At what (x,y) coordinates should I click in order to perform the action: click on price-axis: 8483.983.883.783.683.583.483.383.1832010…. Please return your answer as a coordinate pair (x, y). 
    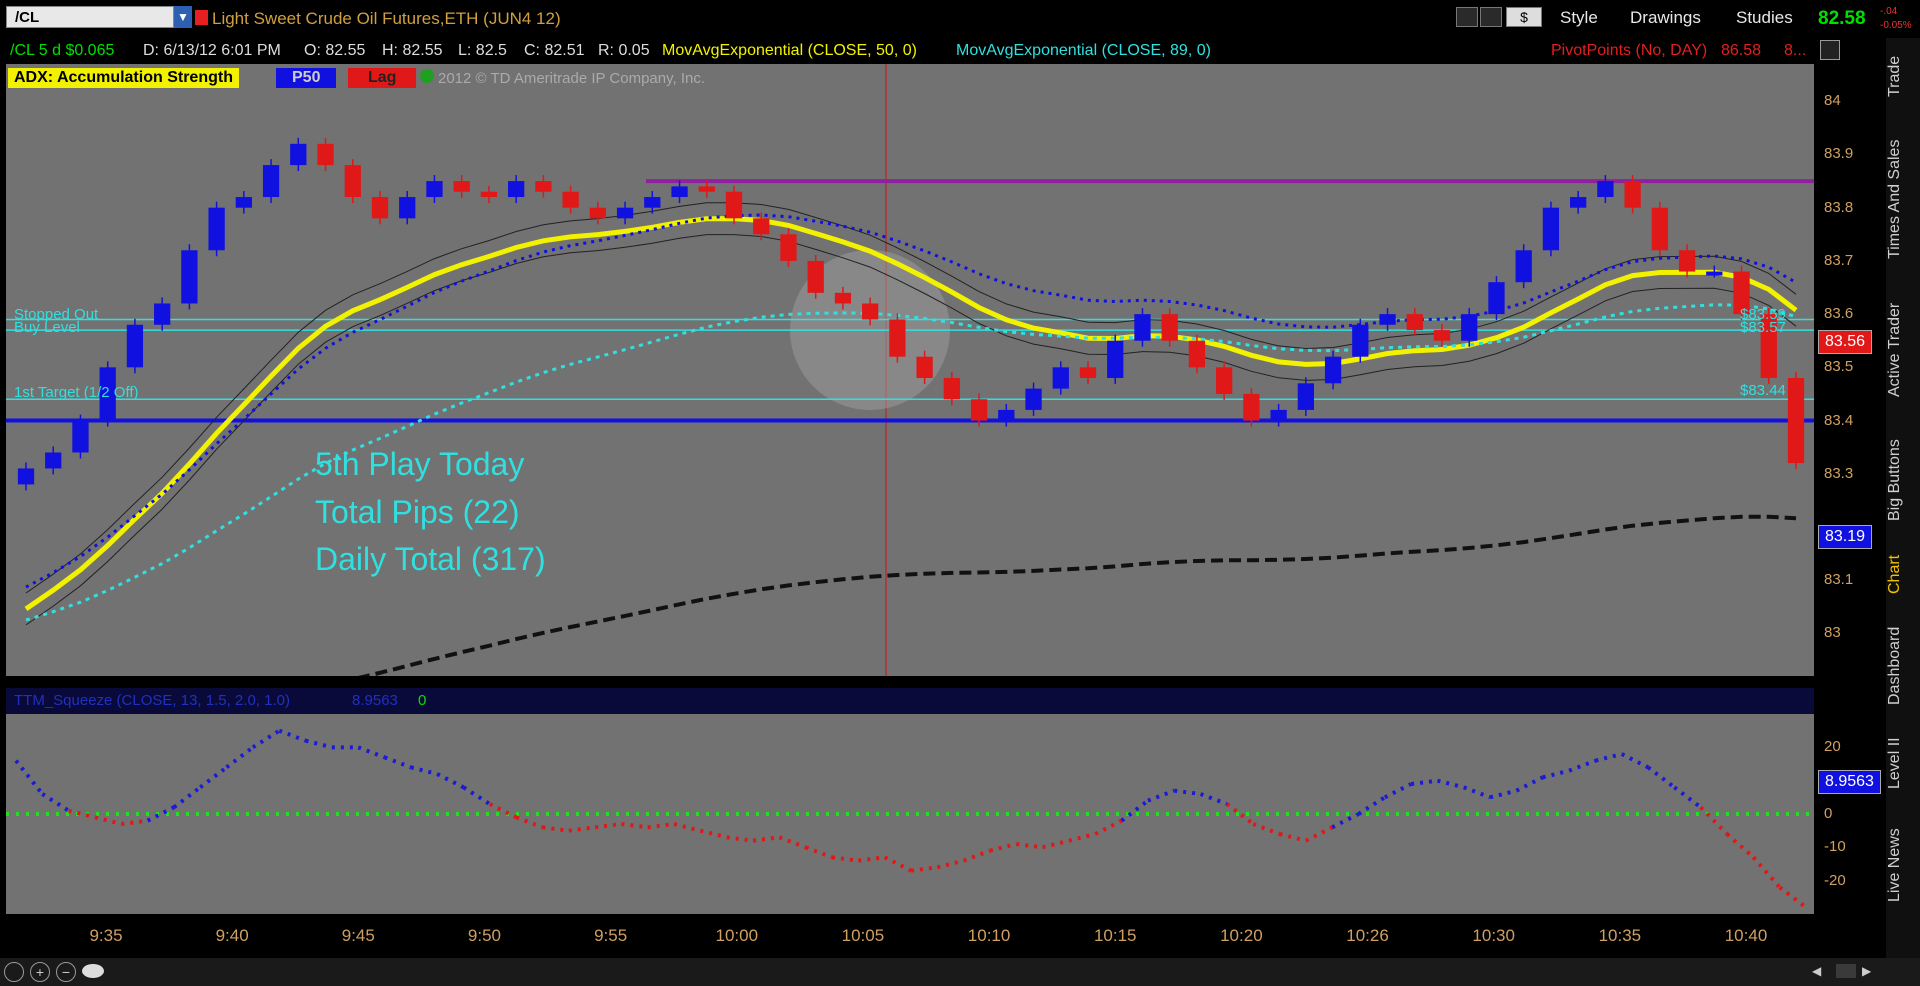
    Looking at the image, I should click on (1850, 489).